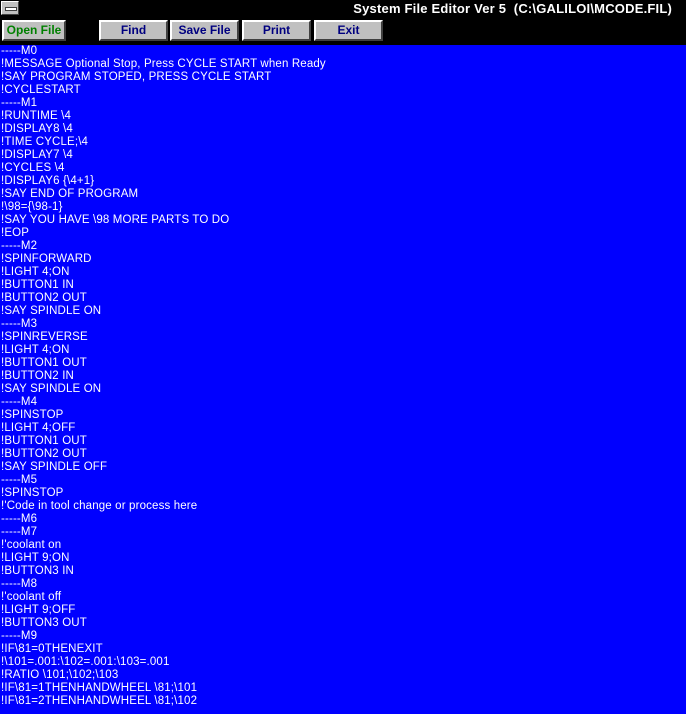  I want to click on system-menu-icon, so click(10, 8).